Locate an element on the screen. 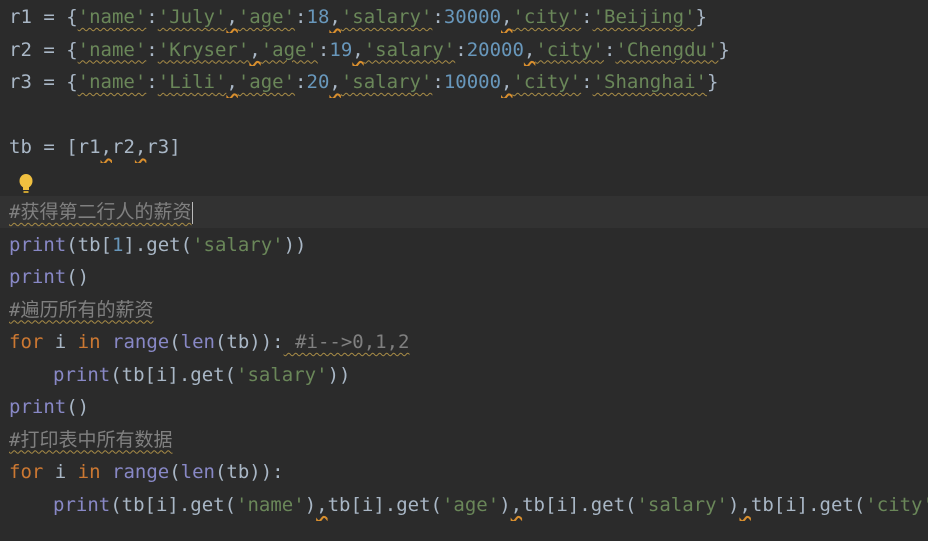 The height and width of the screenshot is (541, 928). code-token: (tb)): is located at coordinates (249, 342).